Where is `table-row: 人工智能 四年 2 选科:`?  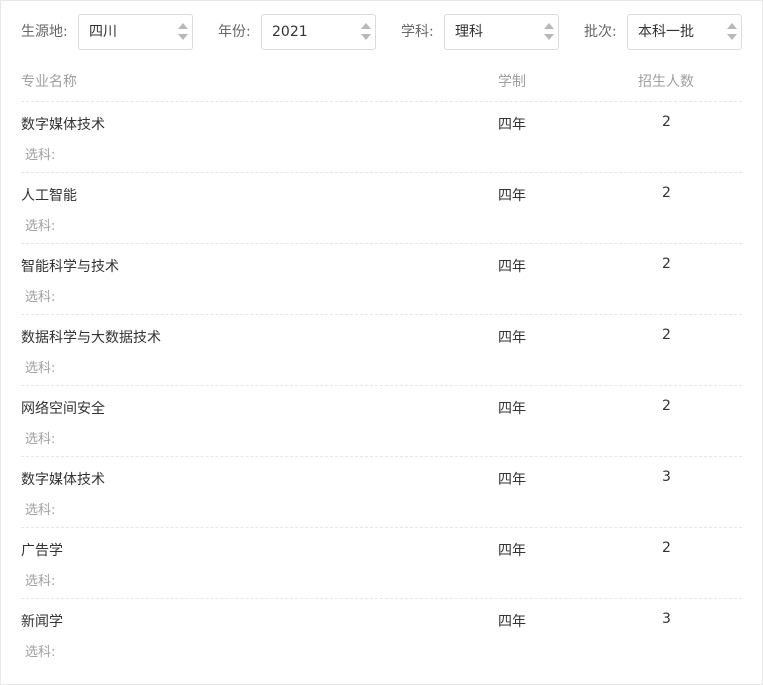
table-row: 人工智能 四年 2 选科: is located at coordinates (381, 208).